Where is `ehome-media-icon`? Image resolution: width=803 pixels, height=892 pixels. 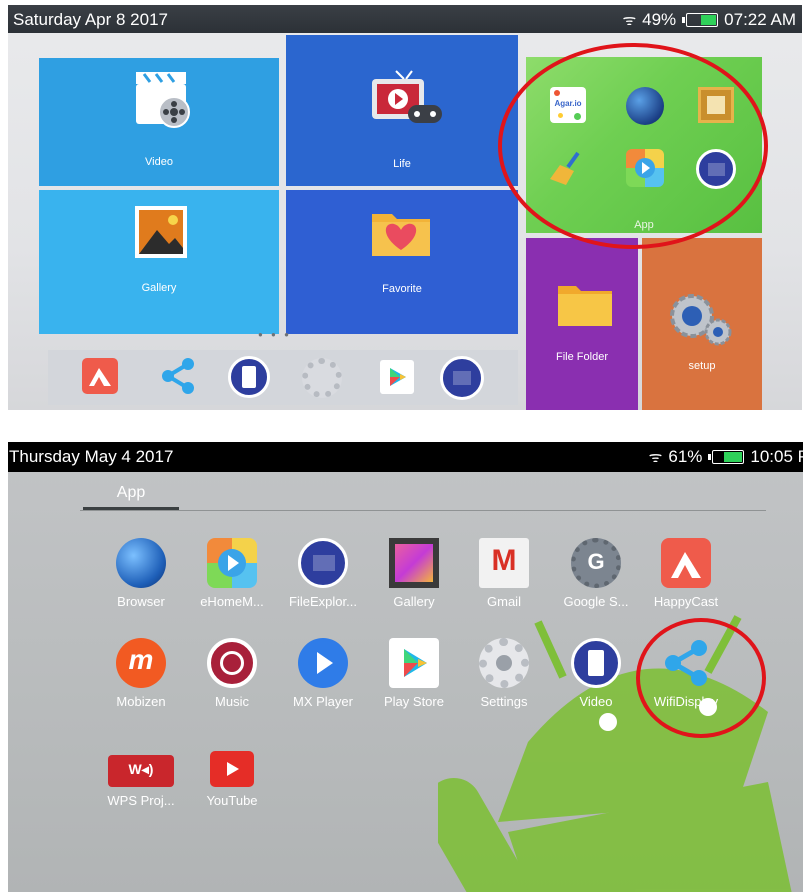
ehome-media-icon is located at coordinates (232, 563).